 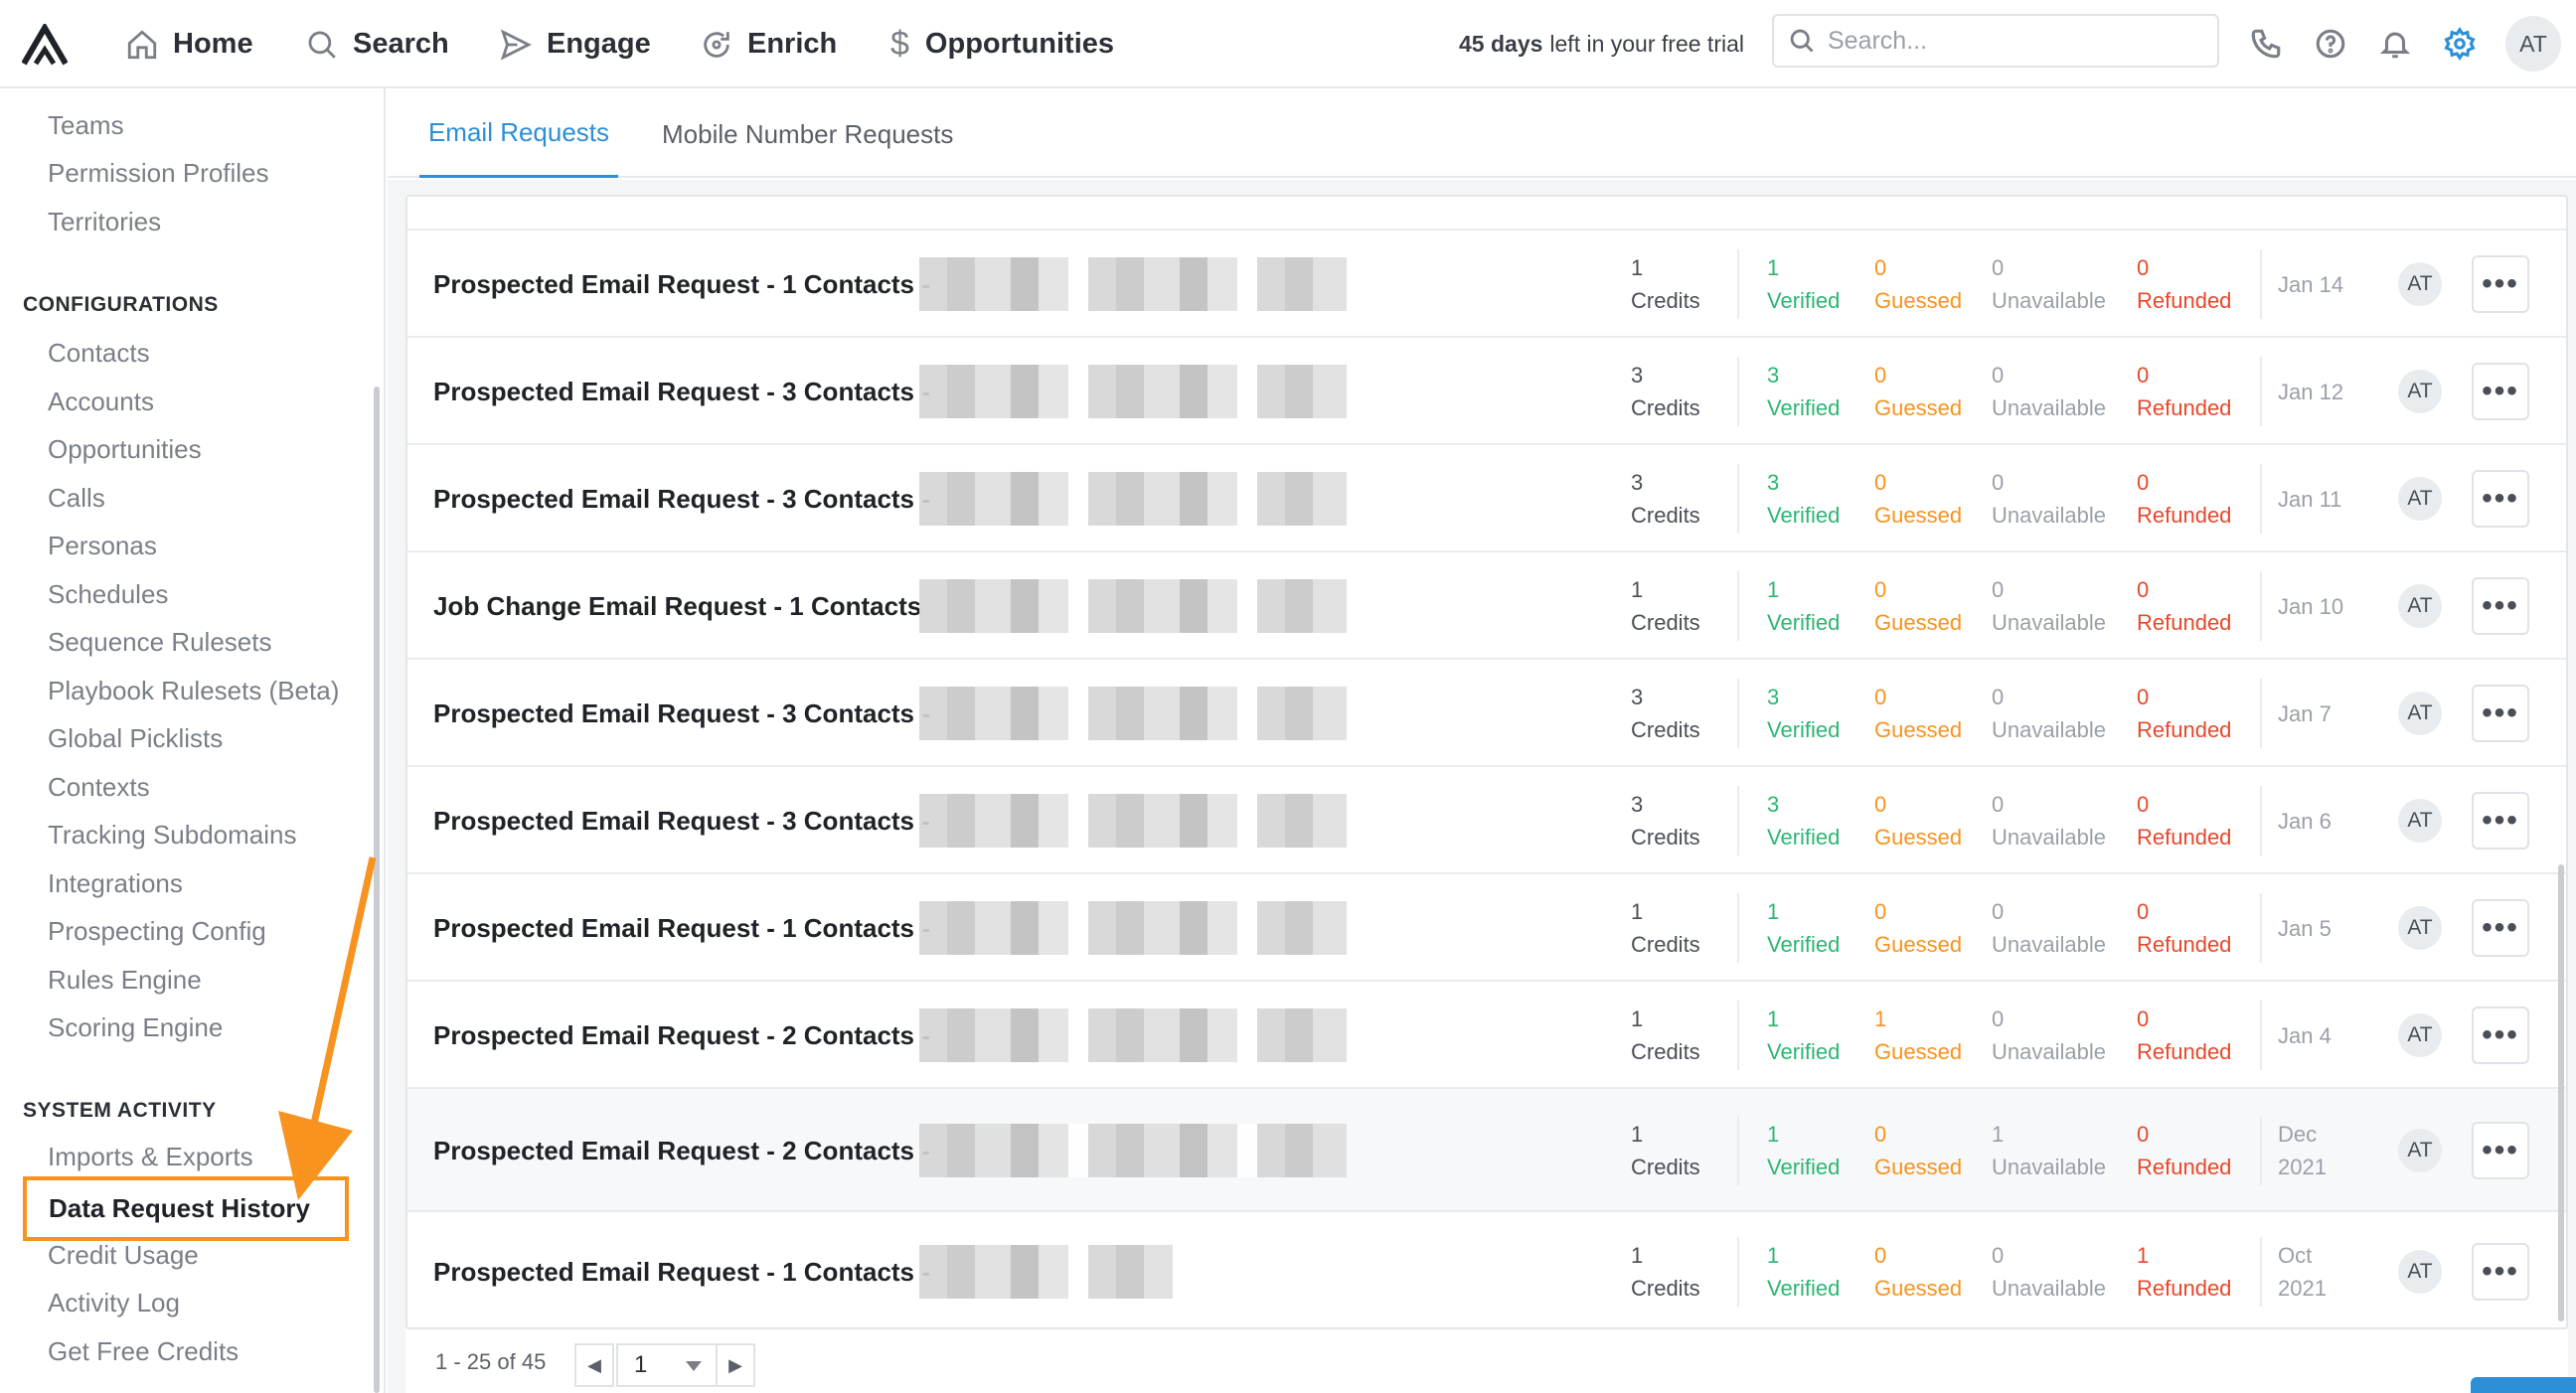 What do you see at coordinates (594, 1365) in the screenshot?
I see `prev-page-button: ◀` at bounding box center [594, 1365].